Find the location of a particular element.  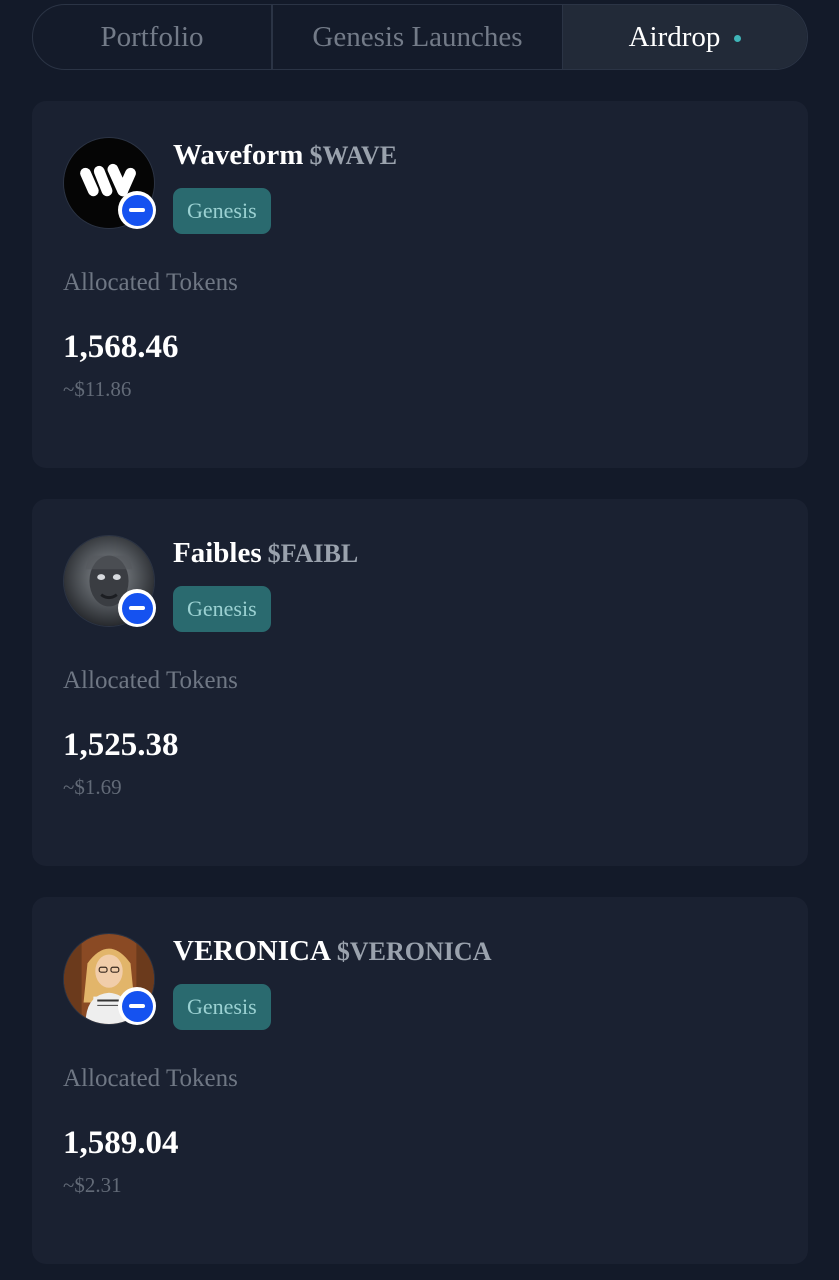

allocated-amount: 1,525.38 is located at coordinates (121, 745).